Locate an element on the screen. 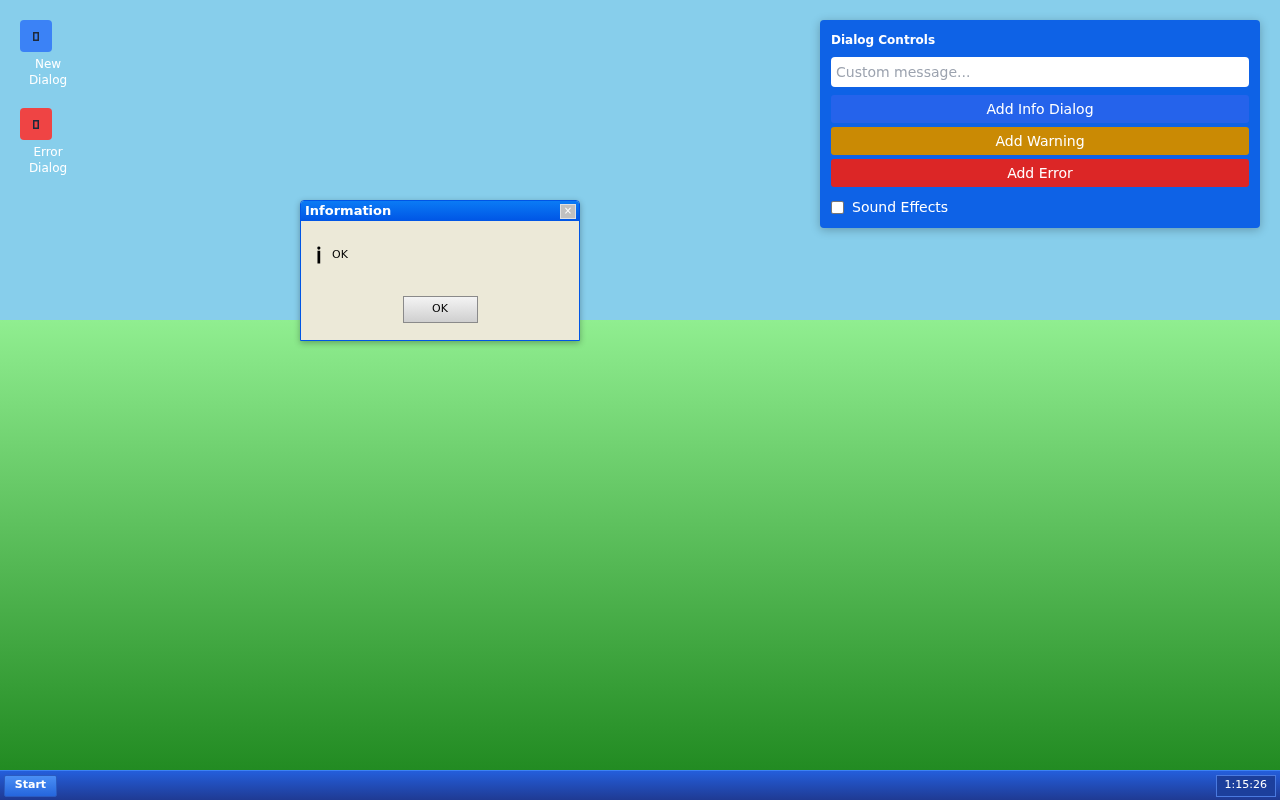 The height and width of the screenshot is (800, 1280). checkbox-label: Sound Effects is located at coordinates (900, 207).